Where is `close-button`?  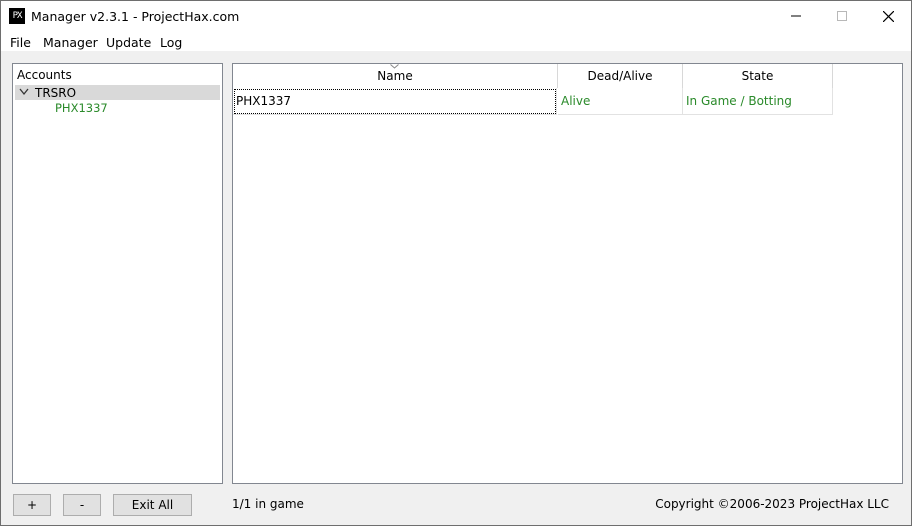
close-button is located at coordinates (888, 16).